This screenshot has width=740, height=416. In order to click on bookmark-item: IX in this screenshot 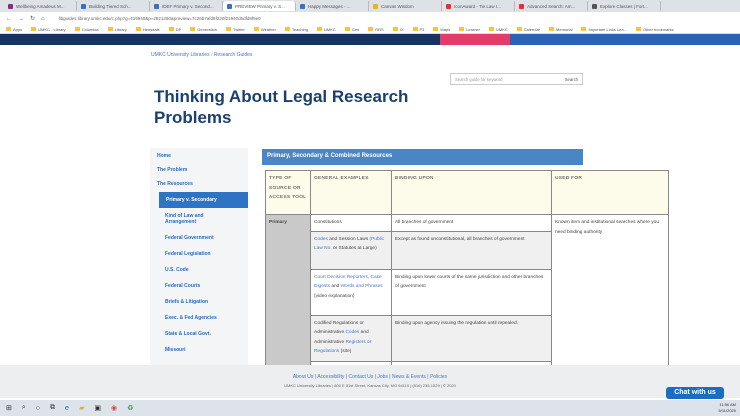, I will do `click(398, 29)`.